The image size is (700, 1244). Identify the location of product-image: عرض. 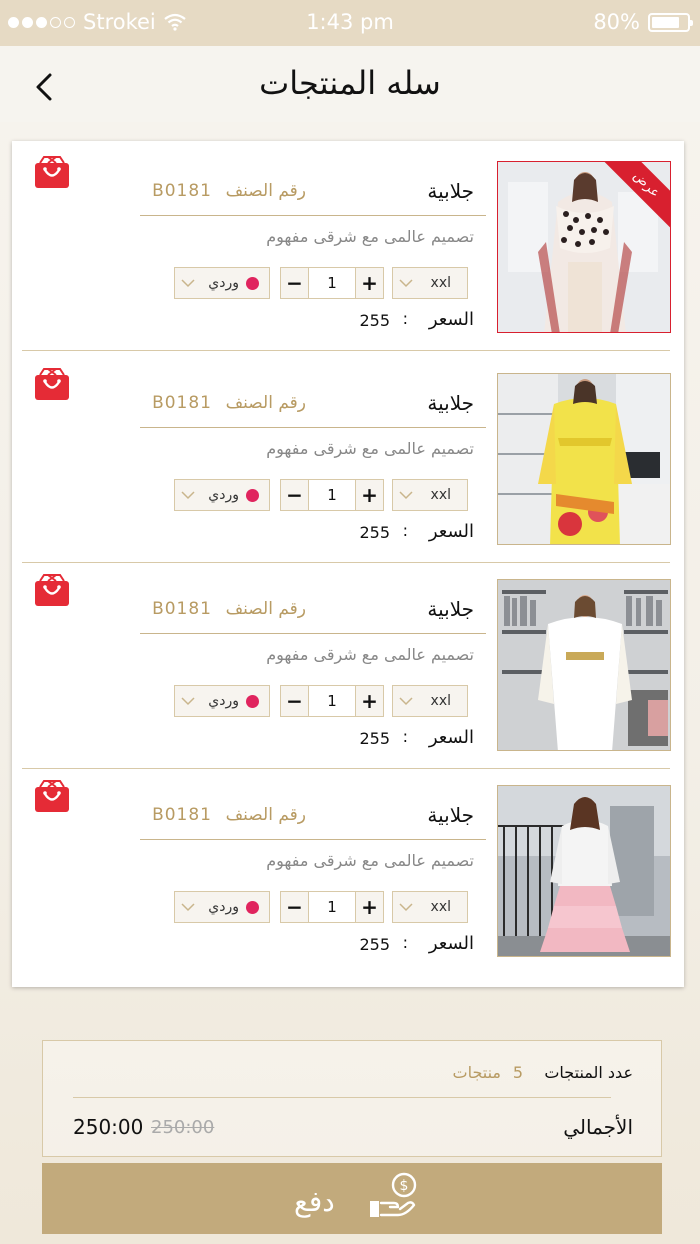
(584, 247).